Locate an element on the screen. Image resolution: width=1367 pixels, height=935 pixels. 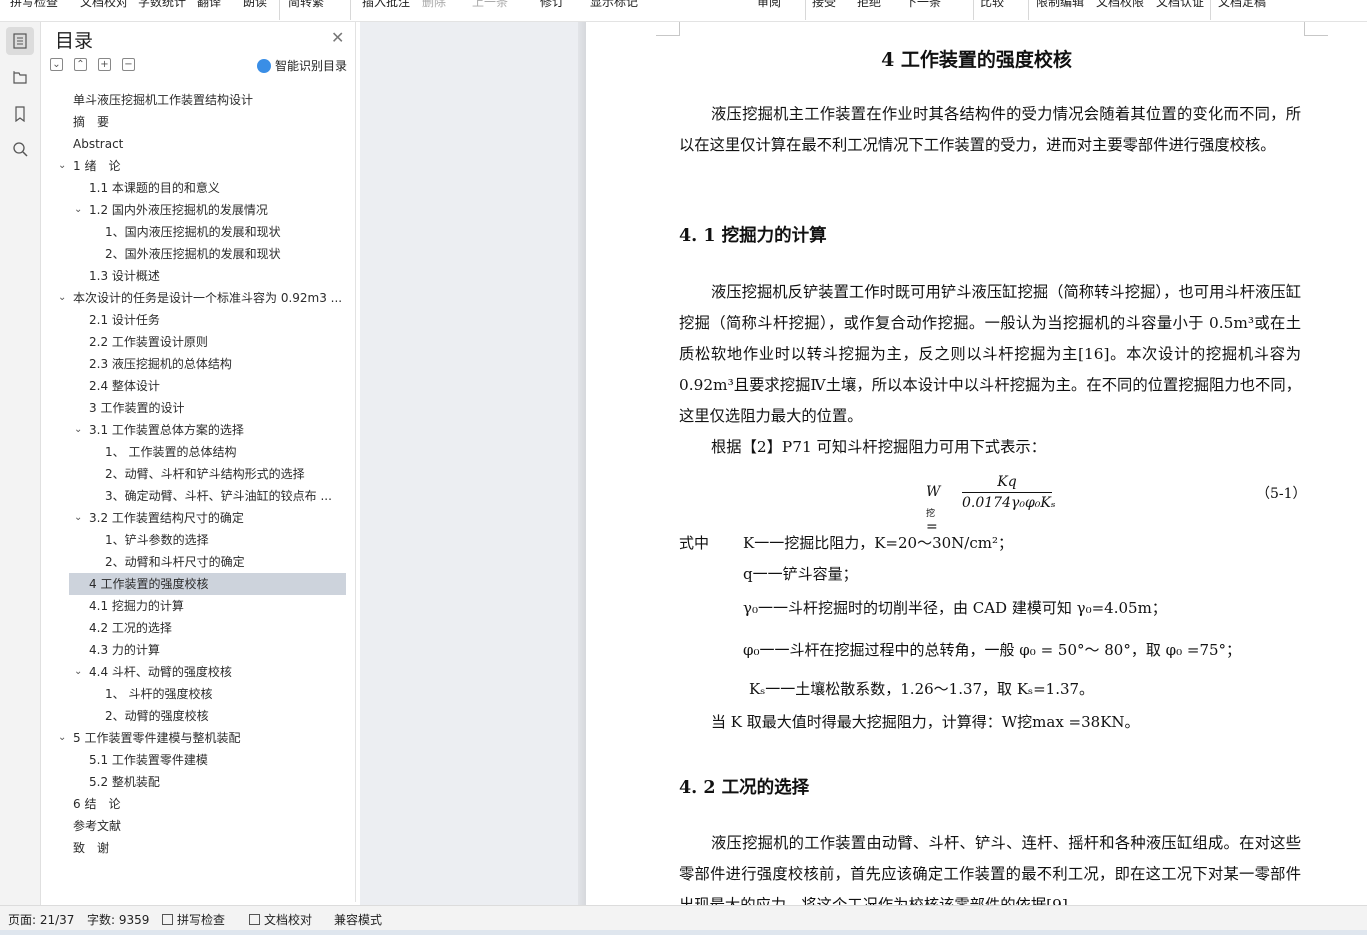
ribbon-compare: 比较 is located at coordinates (992, 5).